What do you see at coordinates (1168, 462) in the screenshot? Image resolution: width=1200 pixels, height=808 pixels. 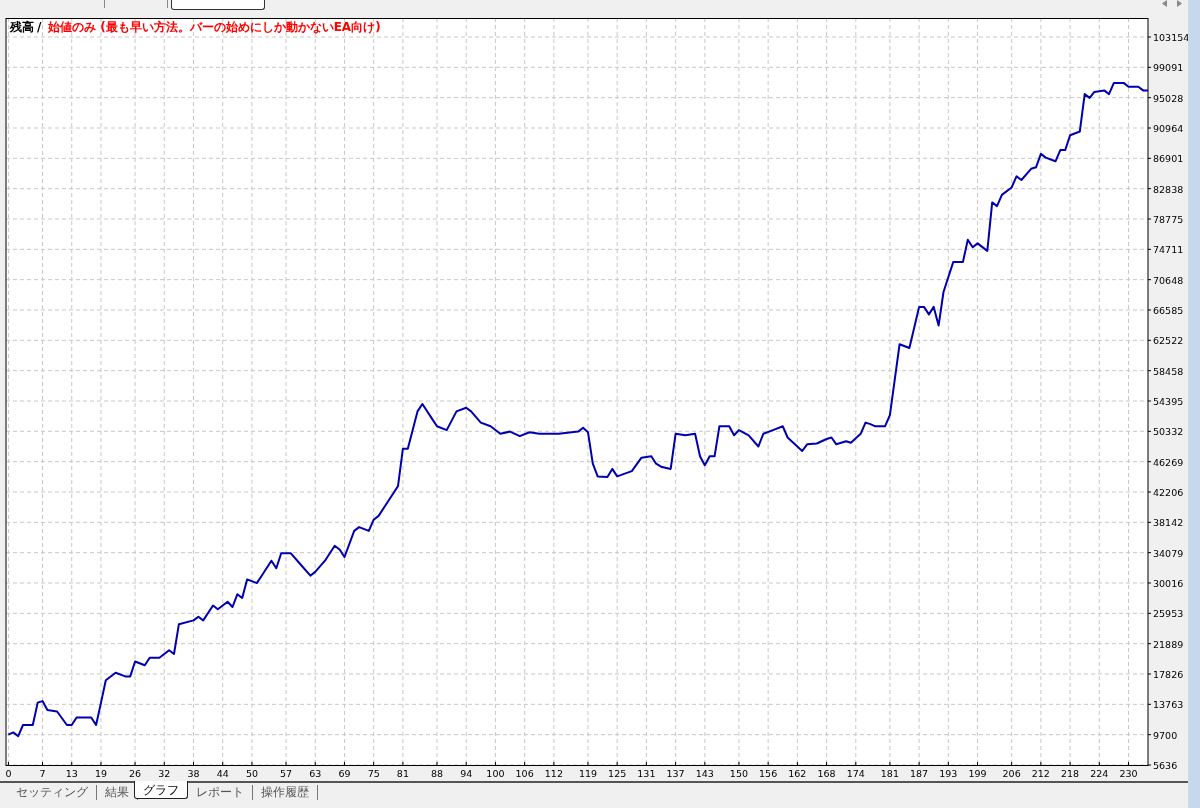 I see `y-tick-label: 46269` at bounding box center [1168, 462].